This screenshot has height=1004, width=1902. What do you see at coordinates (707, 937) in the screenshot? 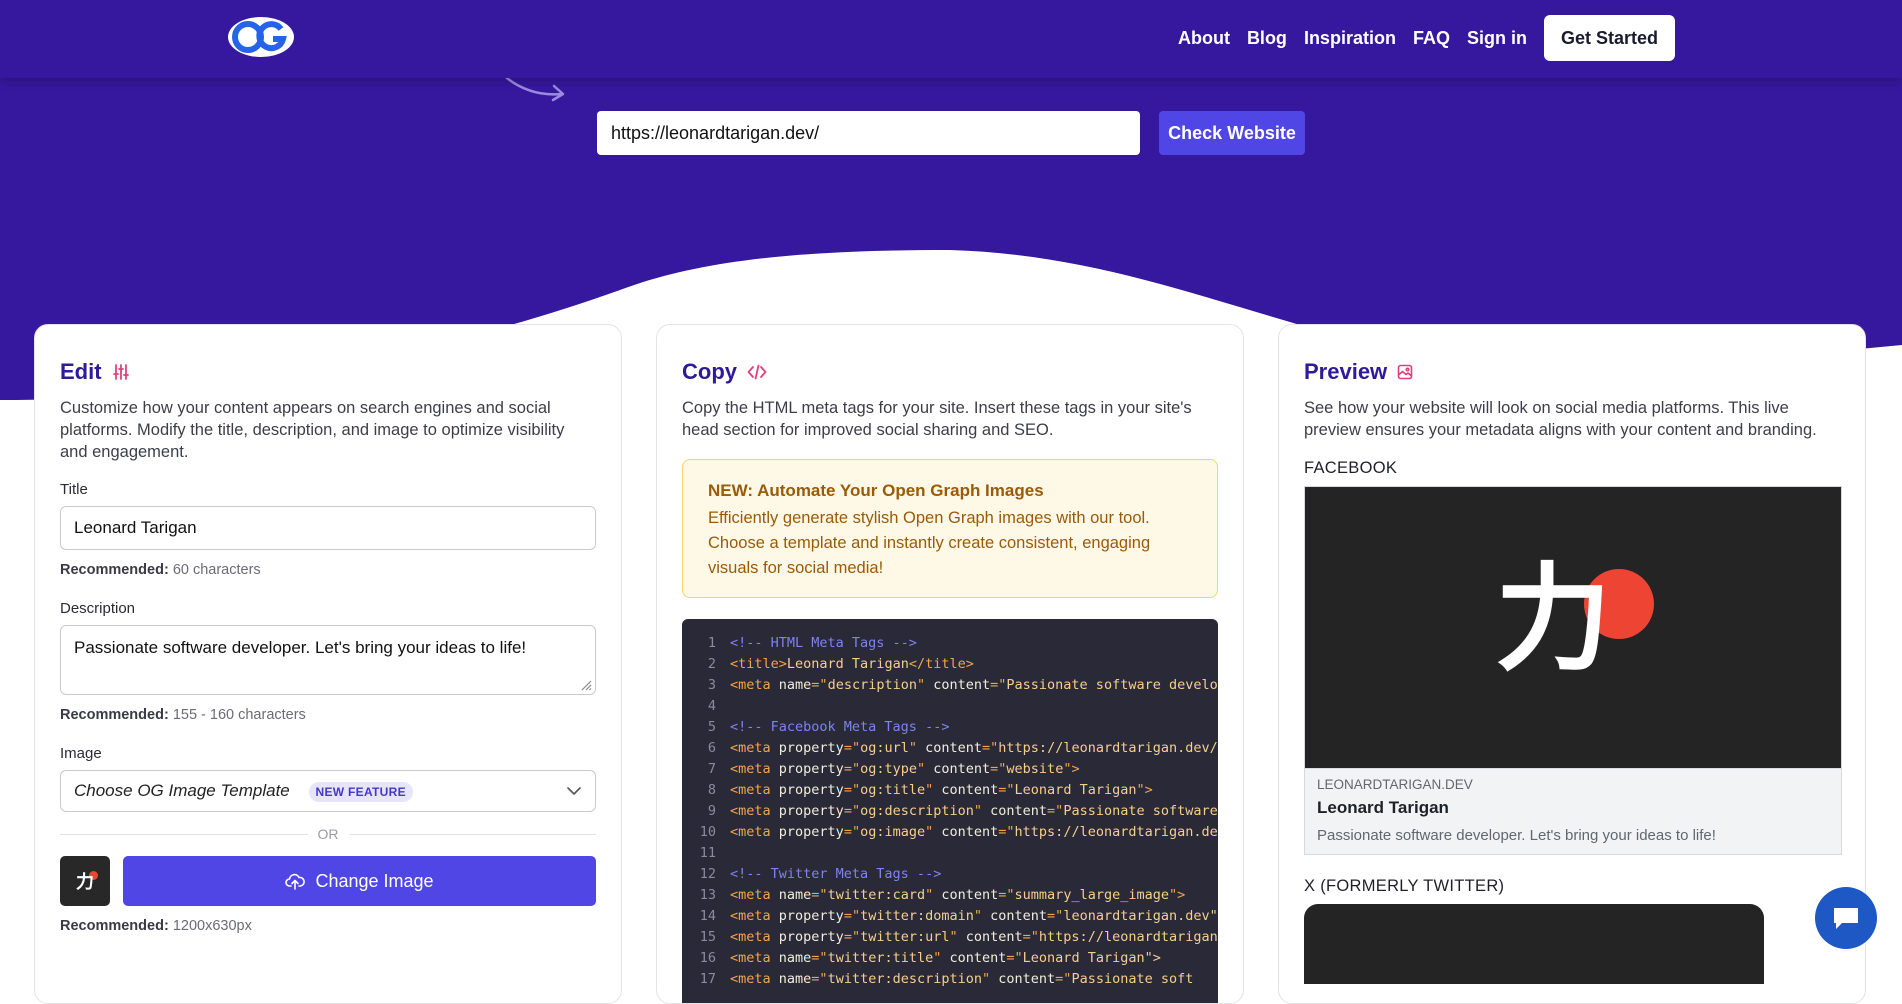
I see `code-line-number: 15` at bounding box center [707, 937].